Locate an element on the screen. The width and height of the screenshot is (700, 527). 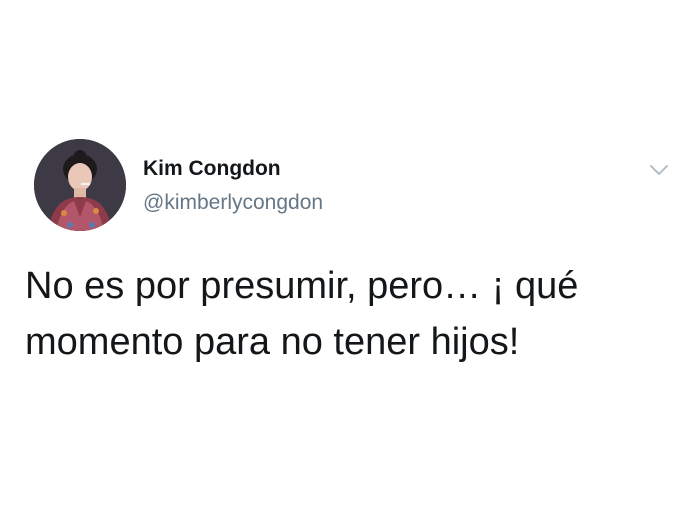
tweet-menu-button is located at coordinates (659, 170).